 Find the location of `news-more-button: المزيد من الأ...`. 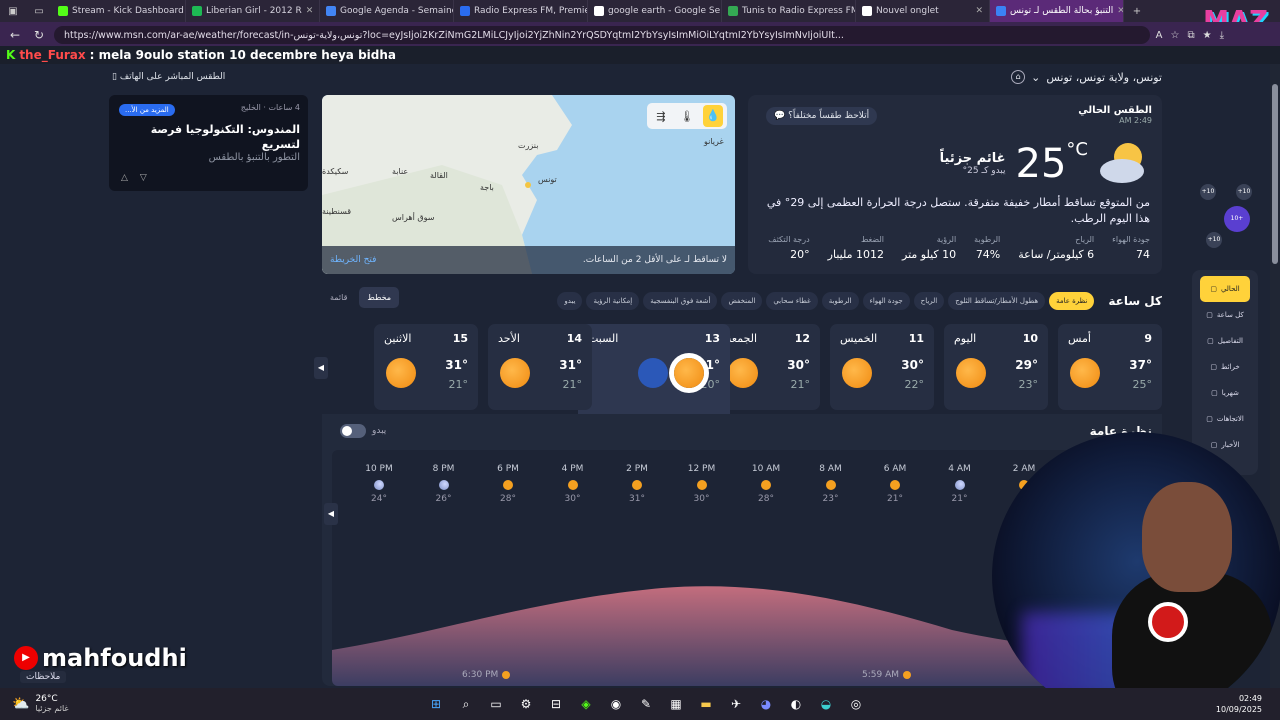

news-more-button: المزيد من الأ... is located at coordinates (147, 110).